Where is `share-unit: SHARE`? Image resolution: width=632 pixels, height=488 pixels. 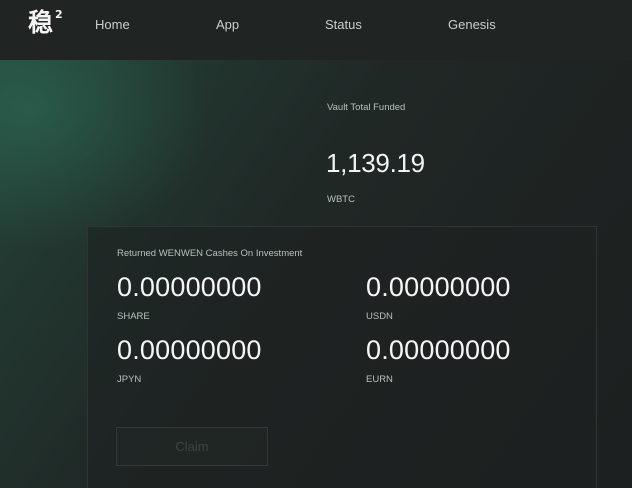 share-unit: SHARE is located at coordinates (133, 316).